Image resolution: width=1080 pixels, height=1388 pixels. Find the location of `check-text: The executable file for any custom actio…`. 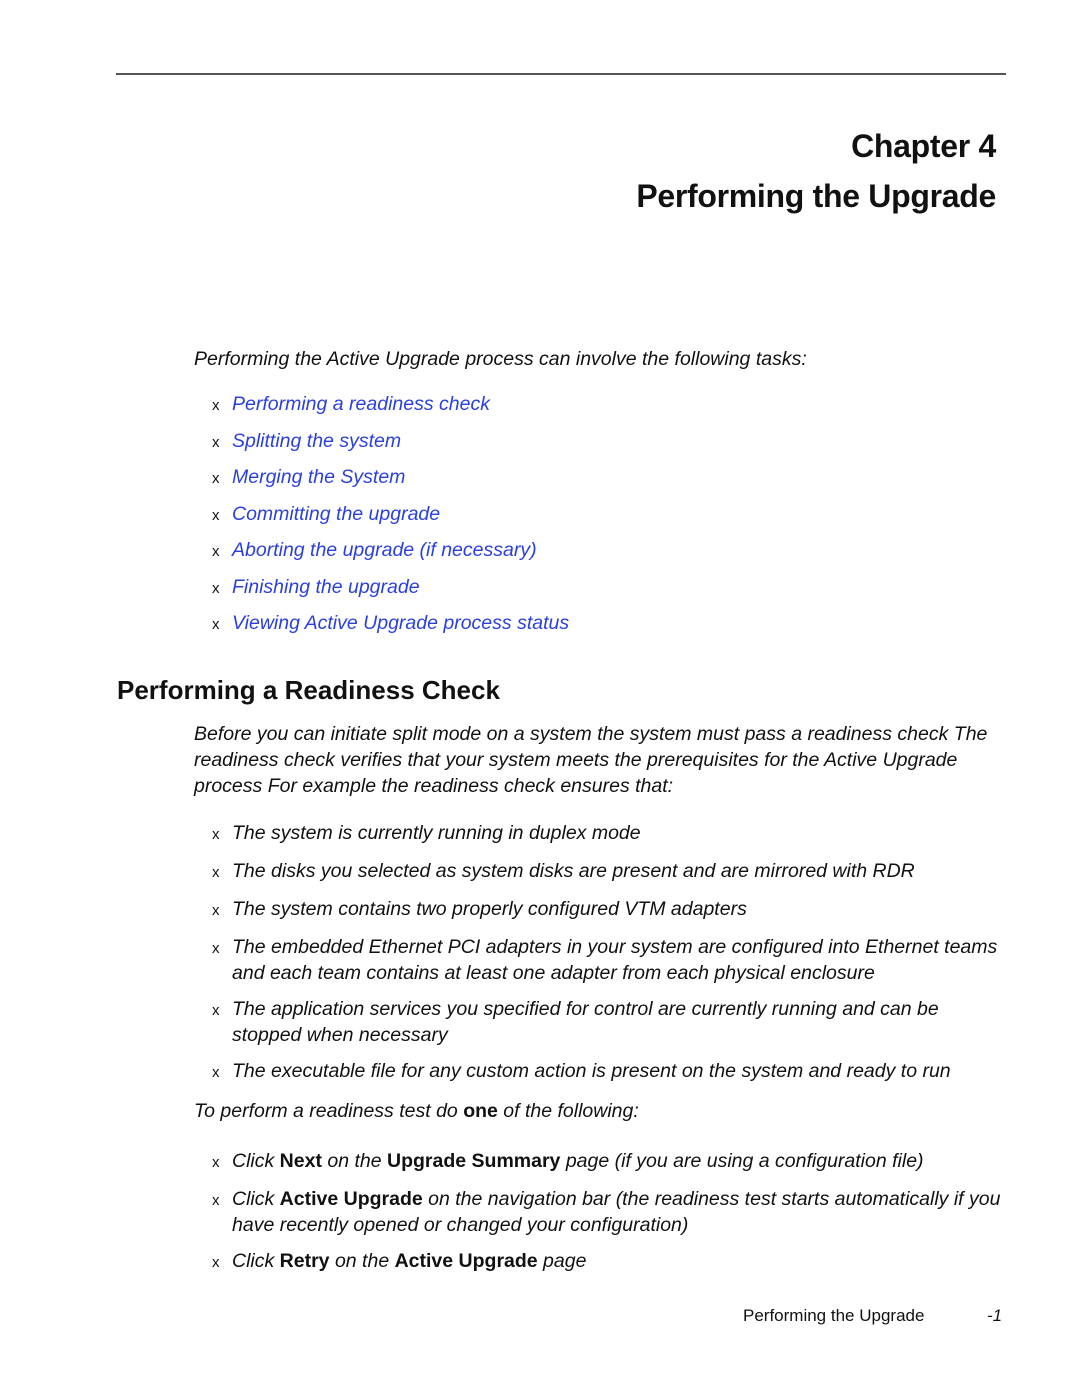

check-text: The executable file for any custom actio… is located at coordinates (591, 1071).